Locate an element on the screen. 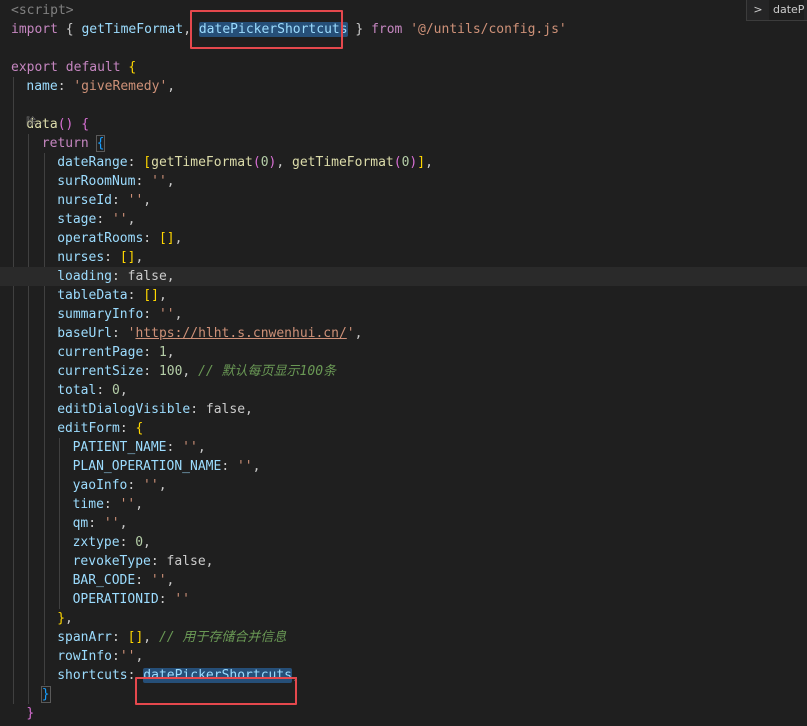 The image size is (807, 726). code-line: currentSize: 100, // 默认每页显示100条 is located at coordinates (403, 371).